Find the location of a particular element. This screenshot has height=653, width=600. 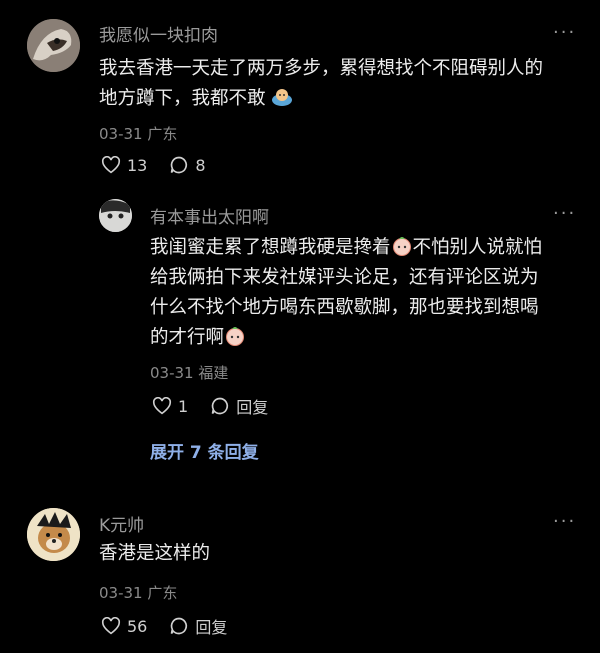

reply-count: 8 is located at coordinates (200, 165).